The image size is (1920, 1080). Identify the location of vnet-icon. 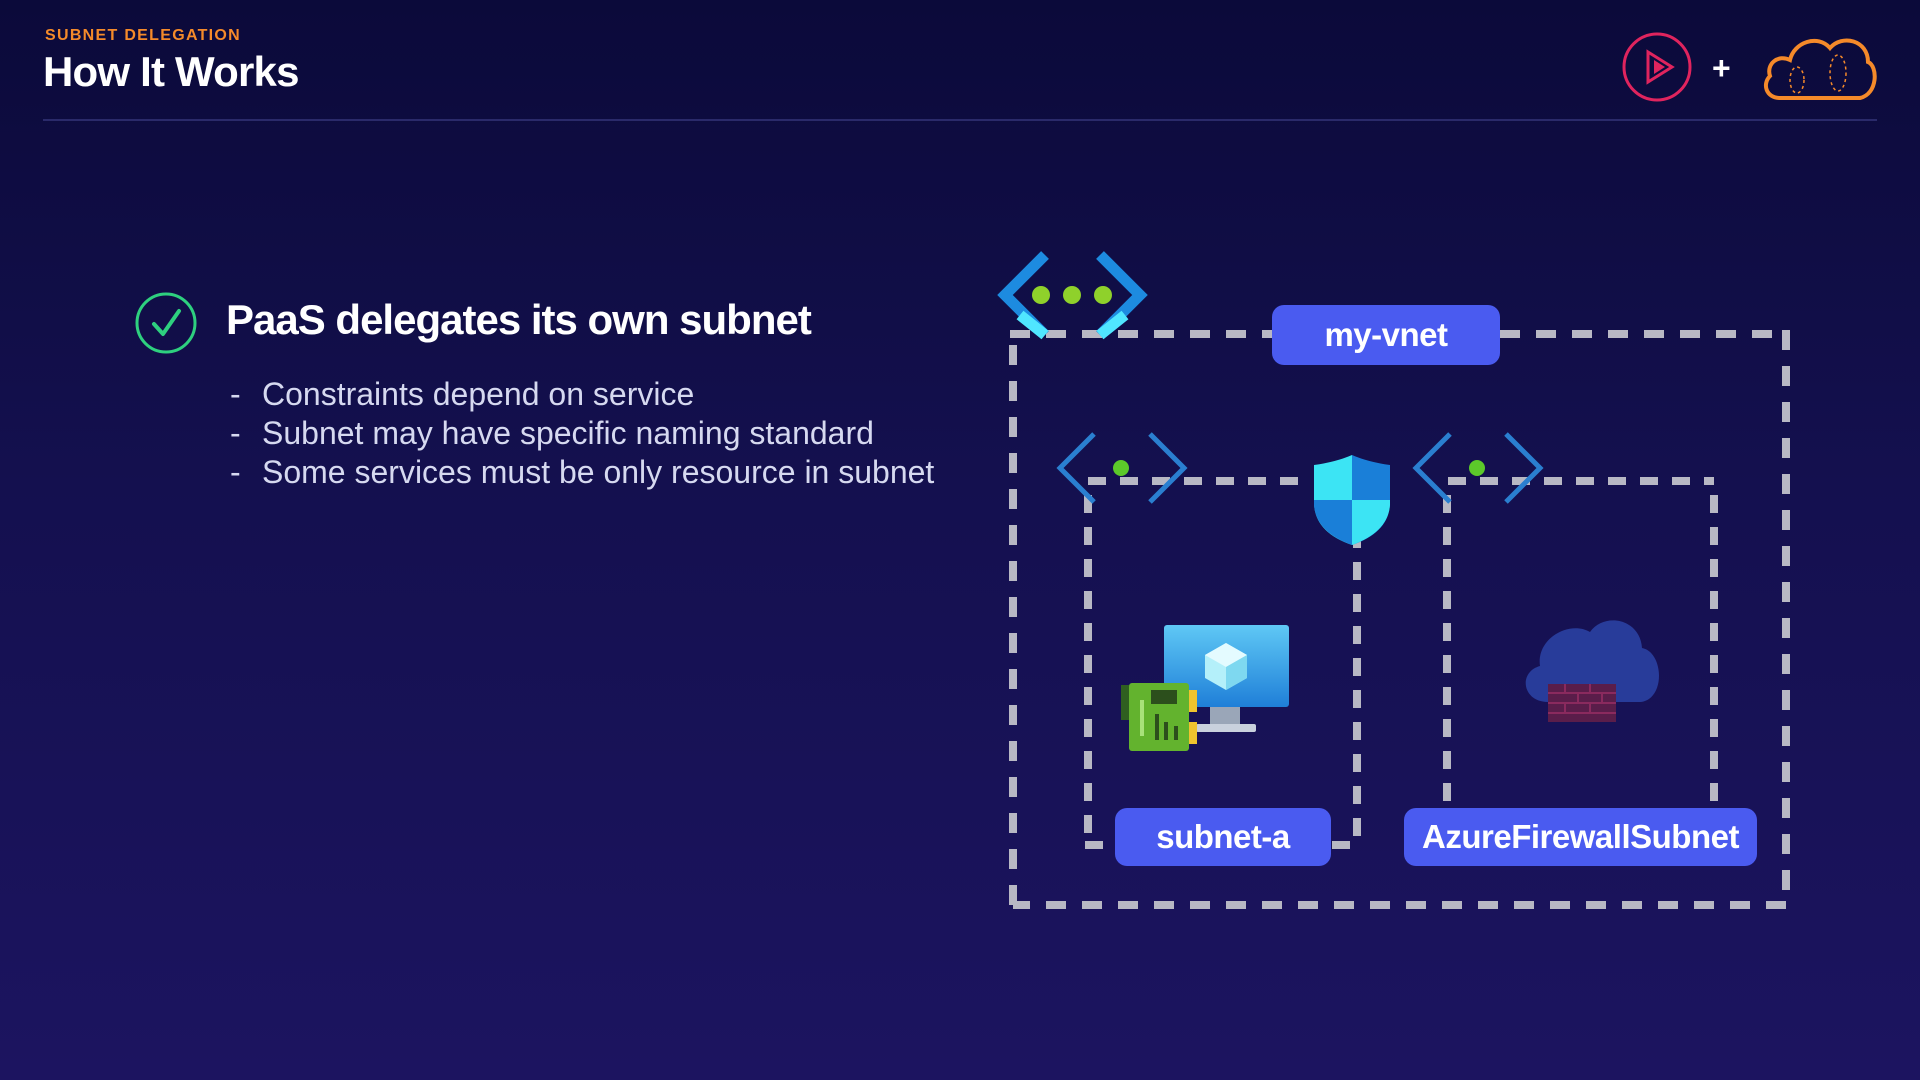
(1072, 295).